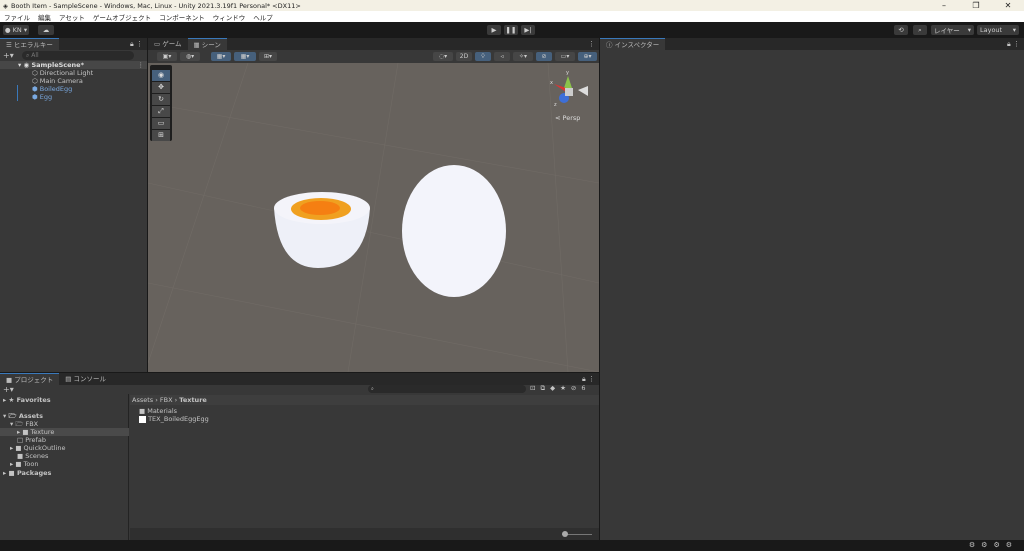  Describe the element at coordinates (494, 30) in the screenshot. I see `play-button: ▶` at that location.